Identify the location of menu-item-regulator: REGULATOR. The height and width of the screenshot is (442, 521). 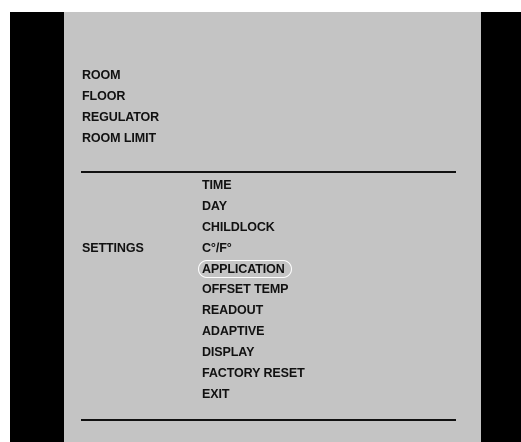
(120, 117).